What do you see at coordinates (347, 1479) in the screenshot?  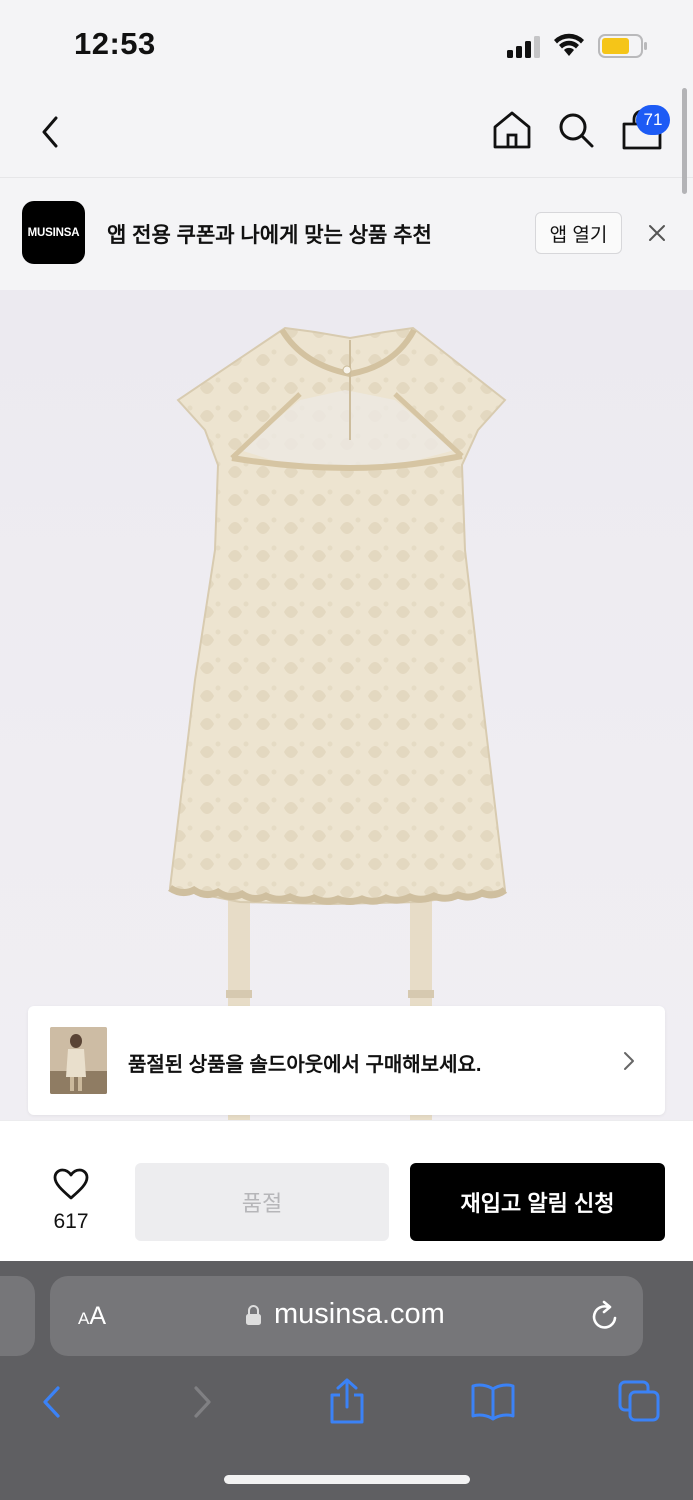 I see `home-indicator` at bounding box center [347, 1479].